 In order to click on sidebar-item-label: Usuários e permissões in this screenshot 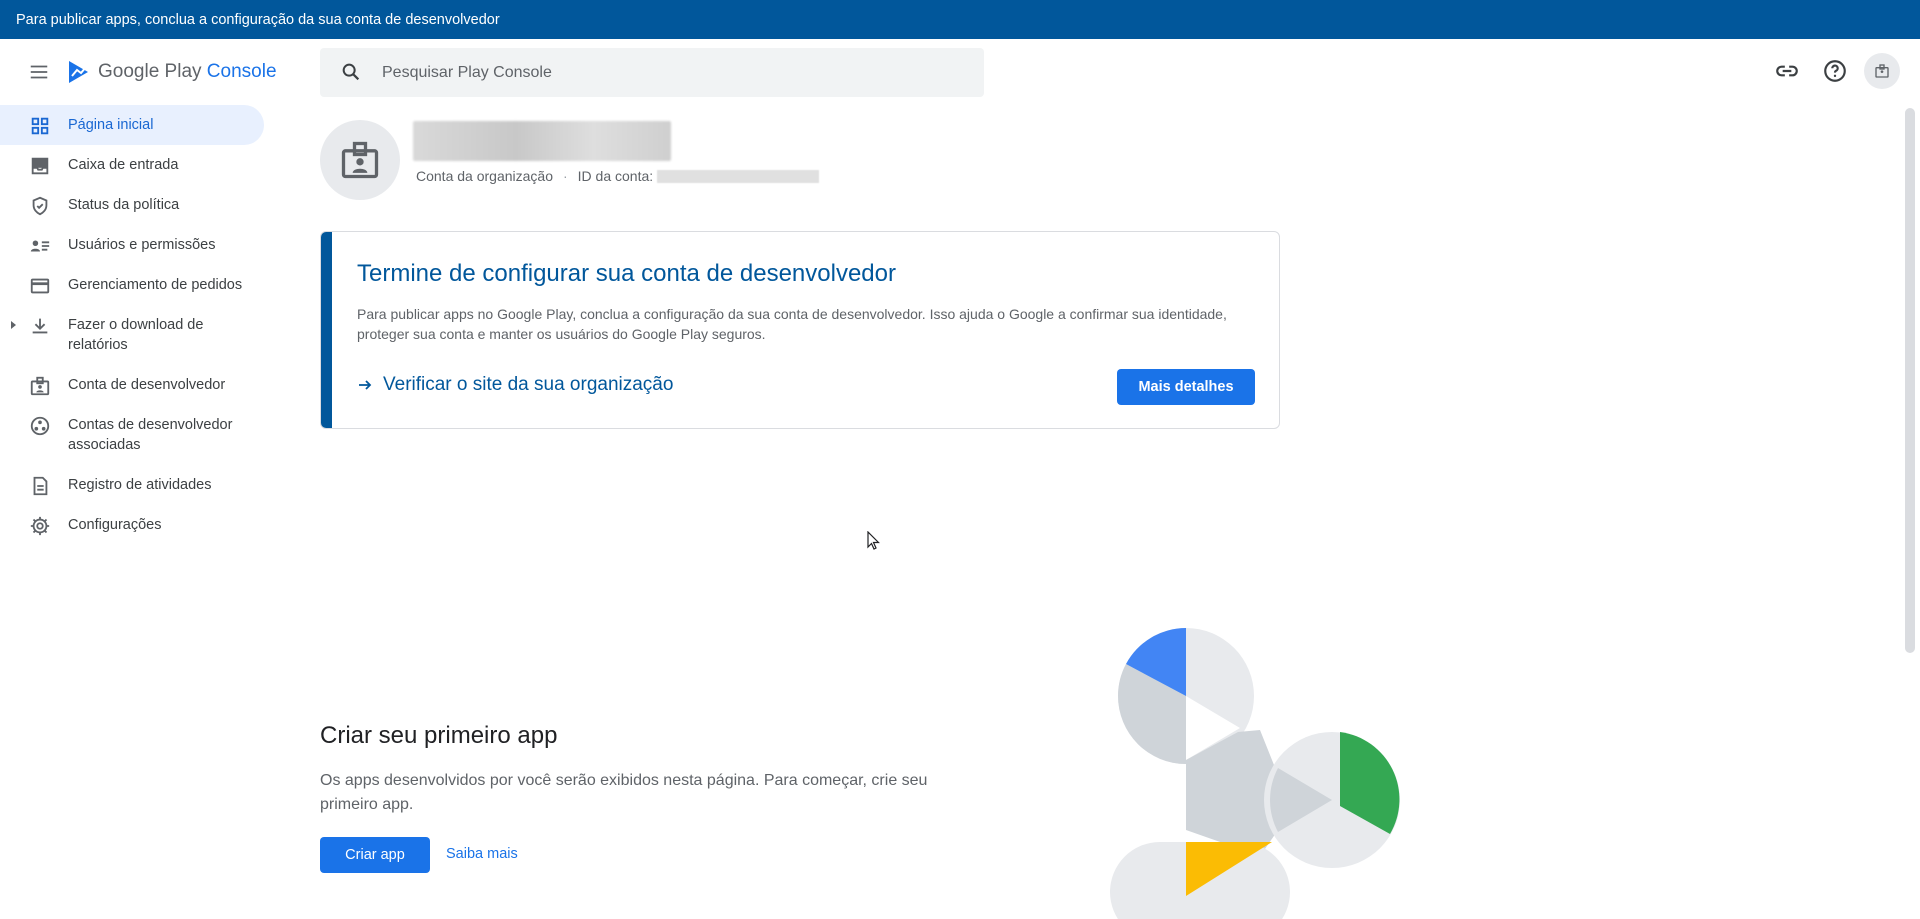, I will do `click(142, 245)`.